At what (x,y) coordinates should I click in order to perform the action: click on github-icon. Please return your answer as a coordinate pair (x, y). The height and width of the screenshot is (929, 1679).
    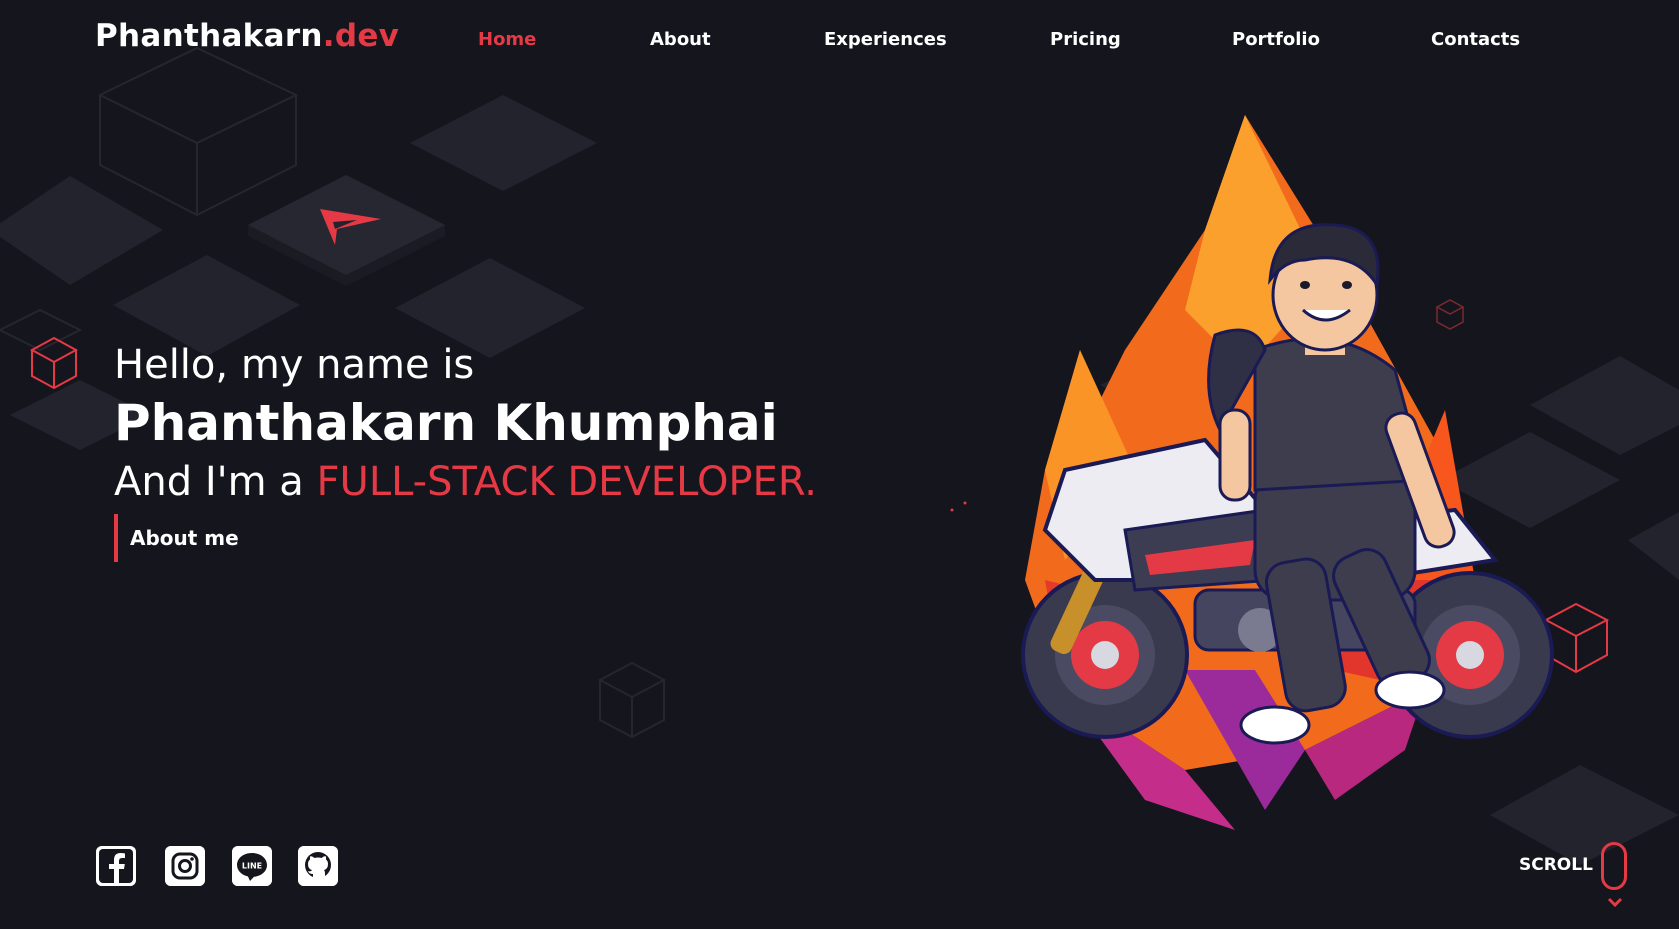
    Looking at the image, I should click on (318, 866).